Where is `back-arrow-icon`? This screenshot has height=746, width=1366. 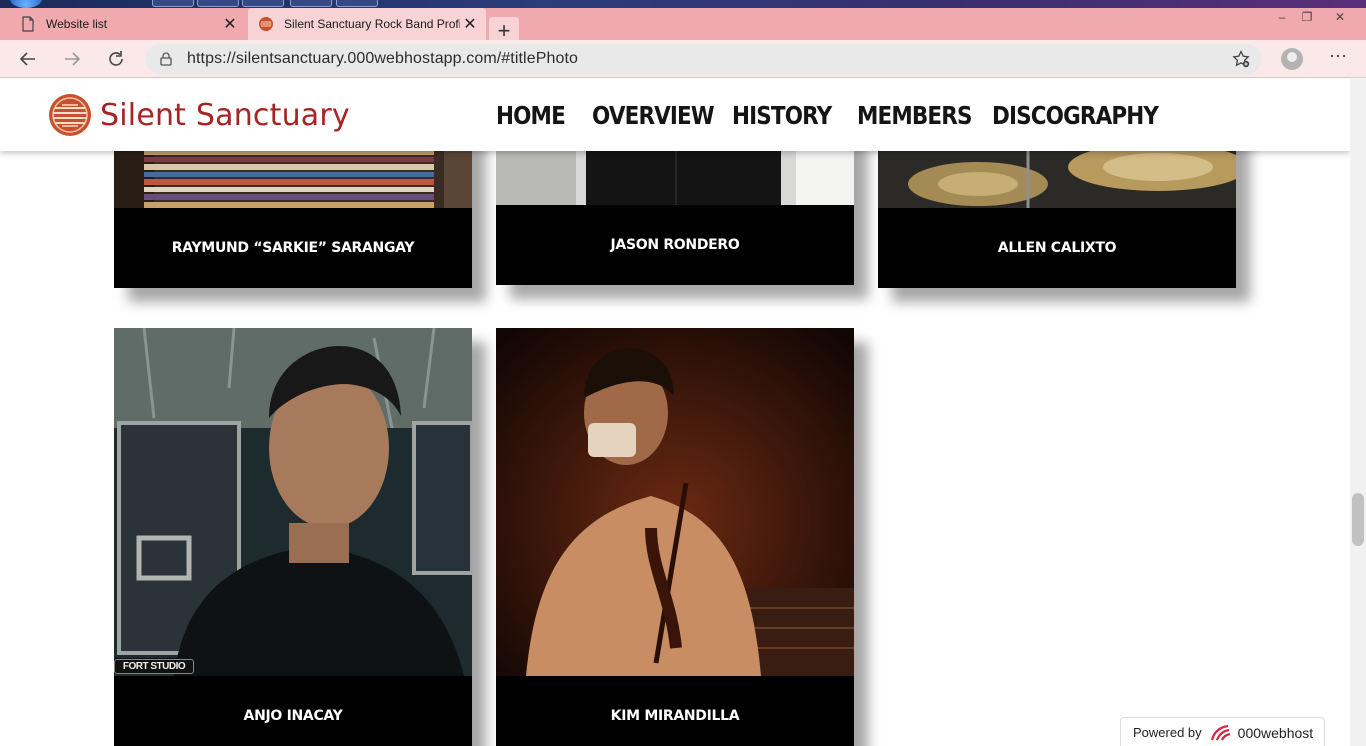 back-arrow-icon is located at coordinates (27, 59).